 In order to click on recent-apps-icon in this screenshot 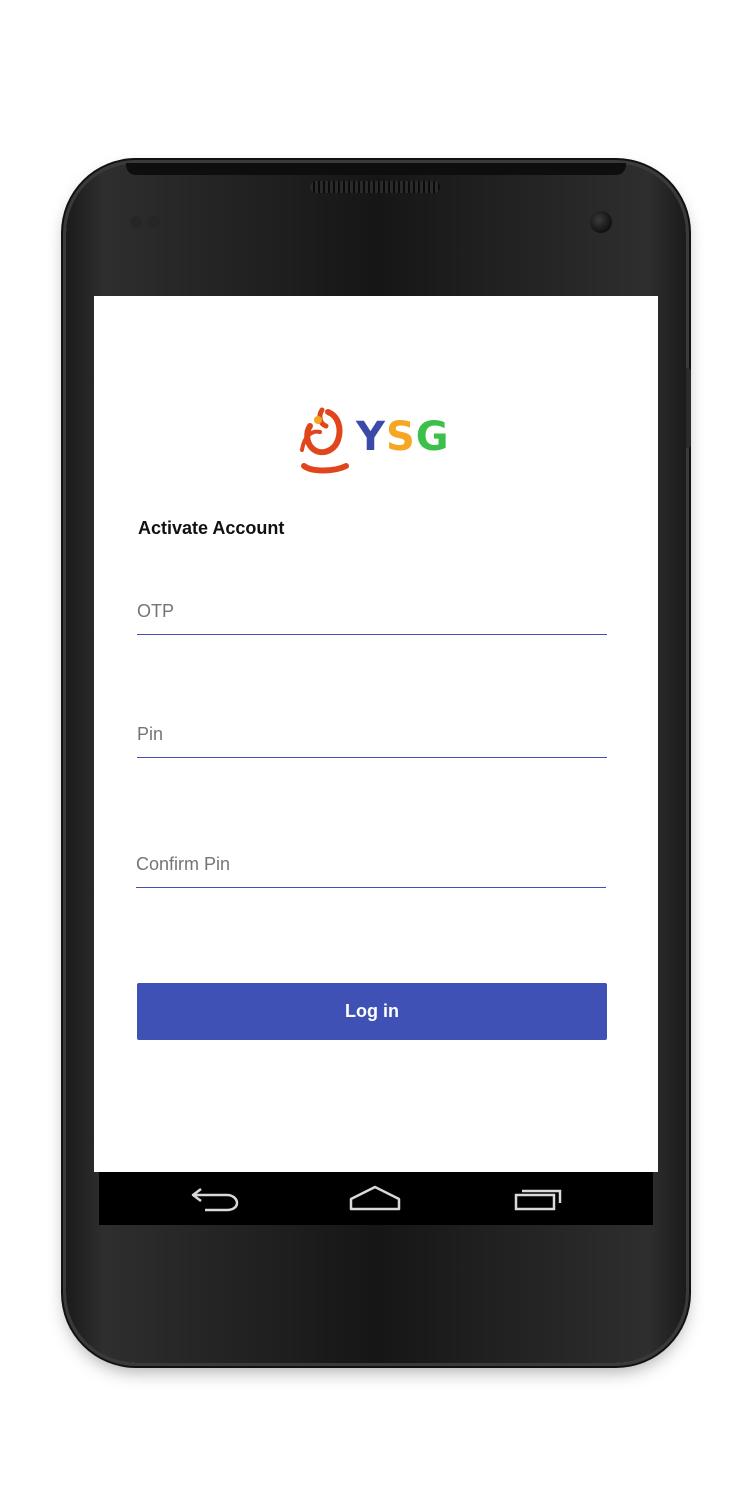, I will do `click(538, 1200)`.